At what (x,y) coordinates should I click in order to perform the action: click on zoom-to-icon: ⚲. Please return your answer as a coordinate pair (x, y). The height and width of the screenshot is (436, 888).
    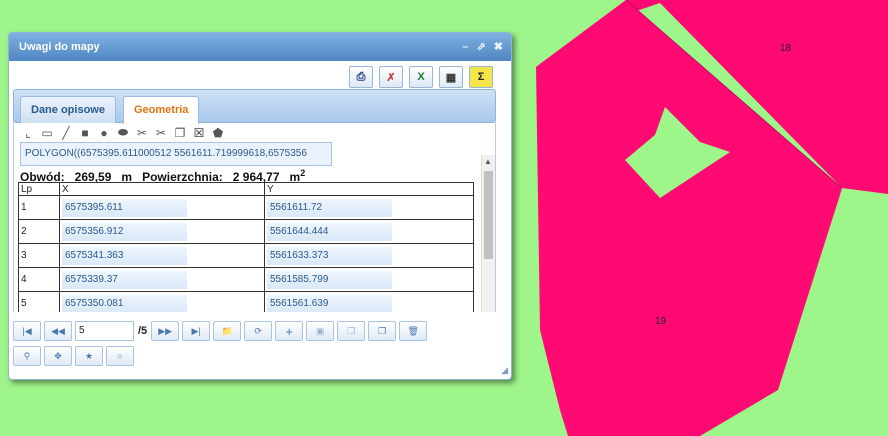
    Looking at the image, I should click on (27, 356).